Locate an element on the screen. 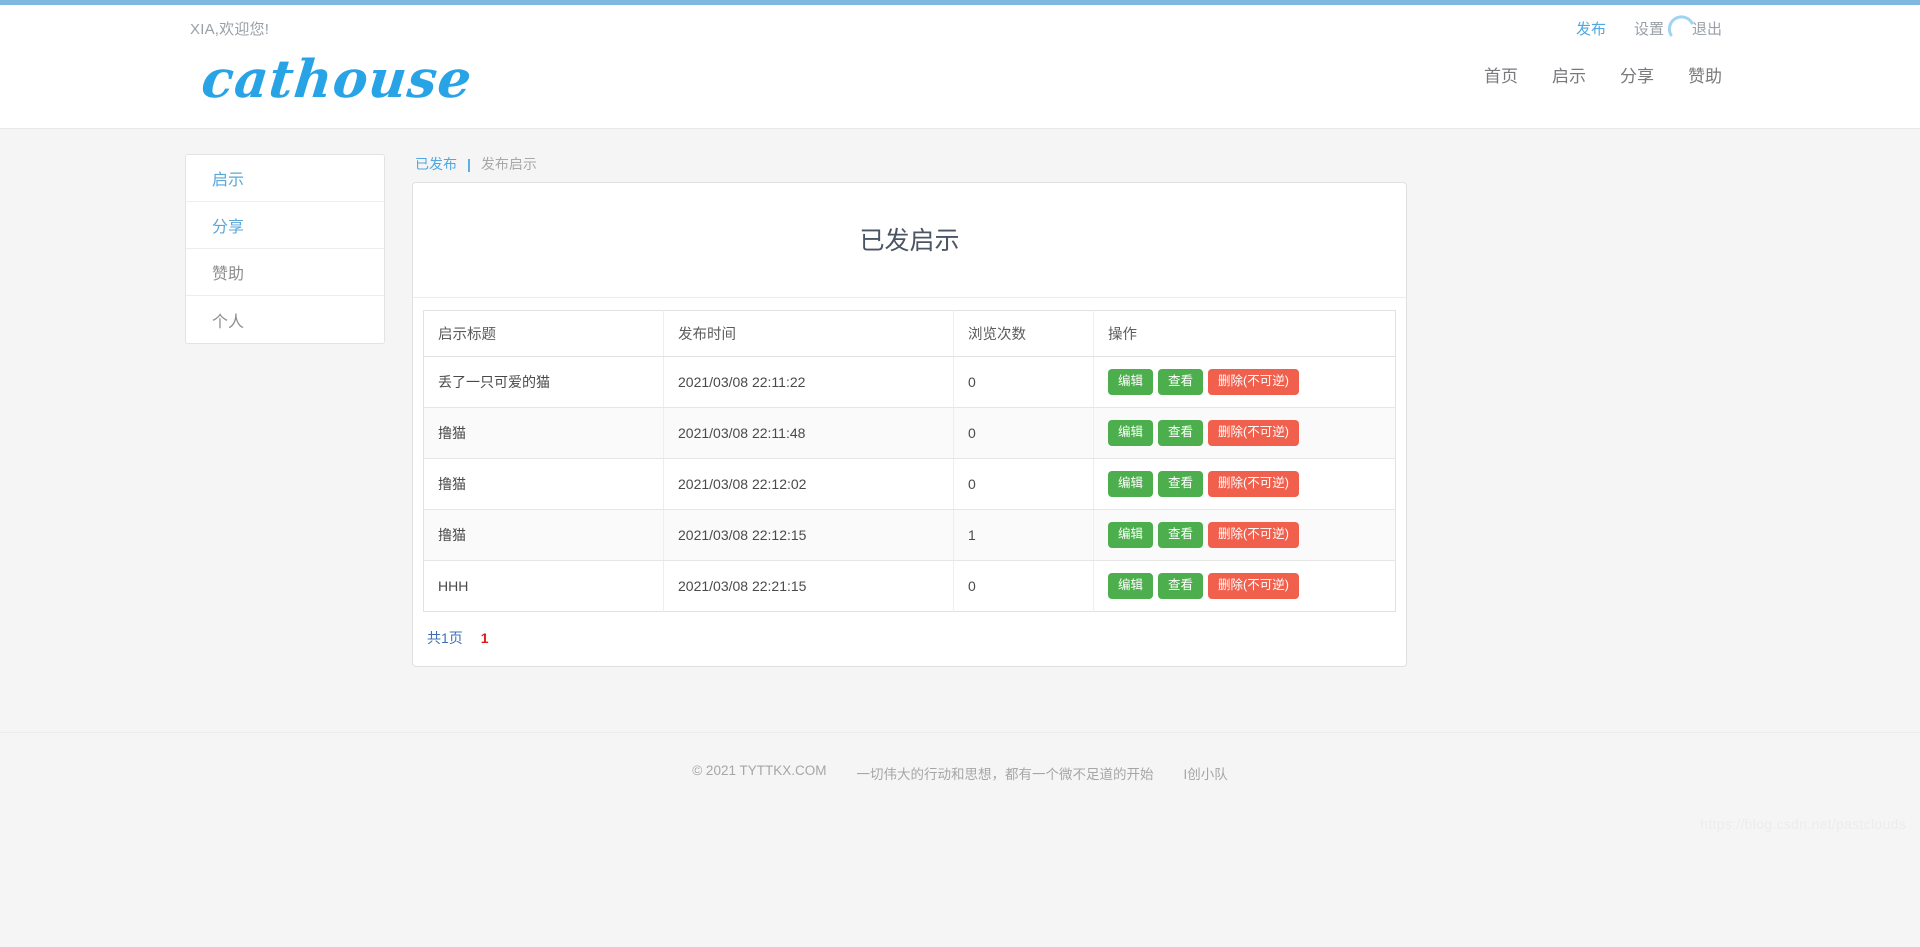  cell-title: HHH is located at coordinates (543, 586).